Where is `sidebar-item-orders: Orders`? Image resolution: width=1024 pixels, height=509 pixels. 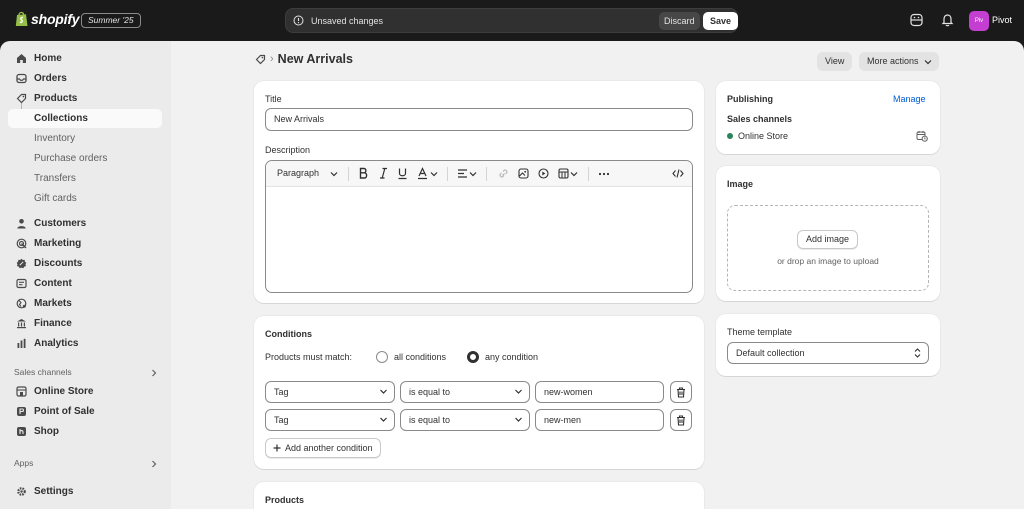 sidebar-item-orders: Orders is located at coordinates (85, 78).